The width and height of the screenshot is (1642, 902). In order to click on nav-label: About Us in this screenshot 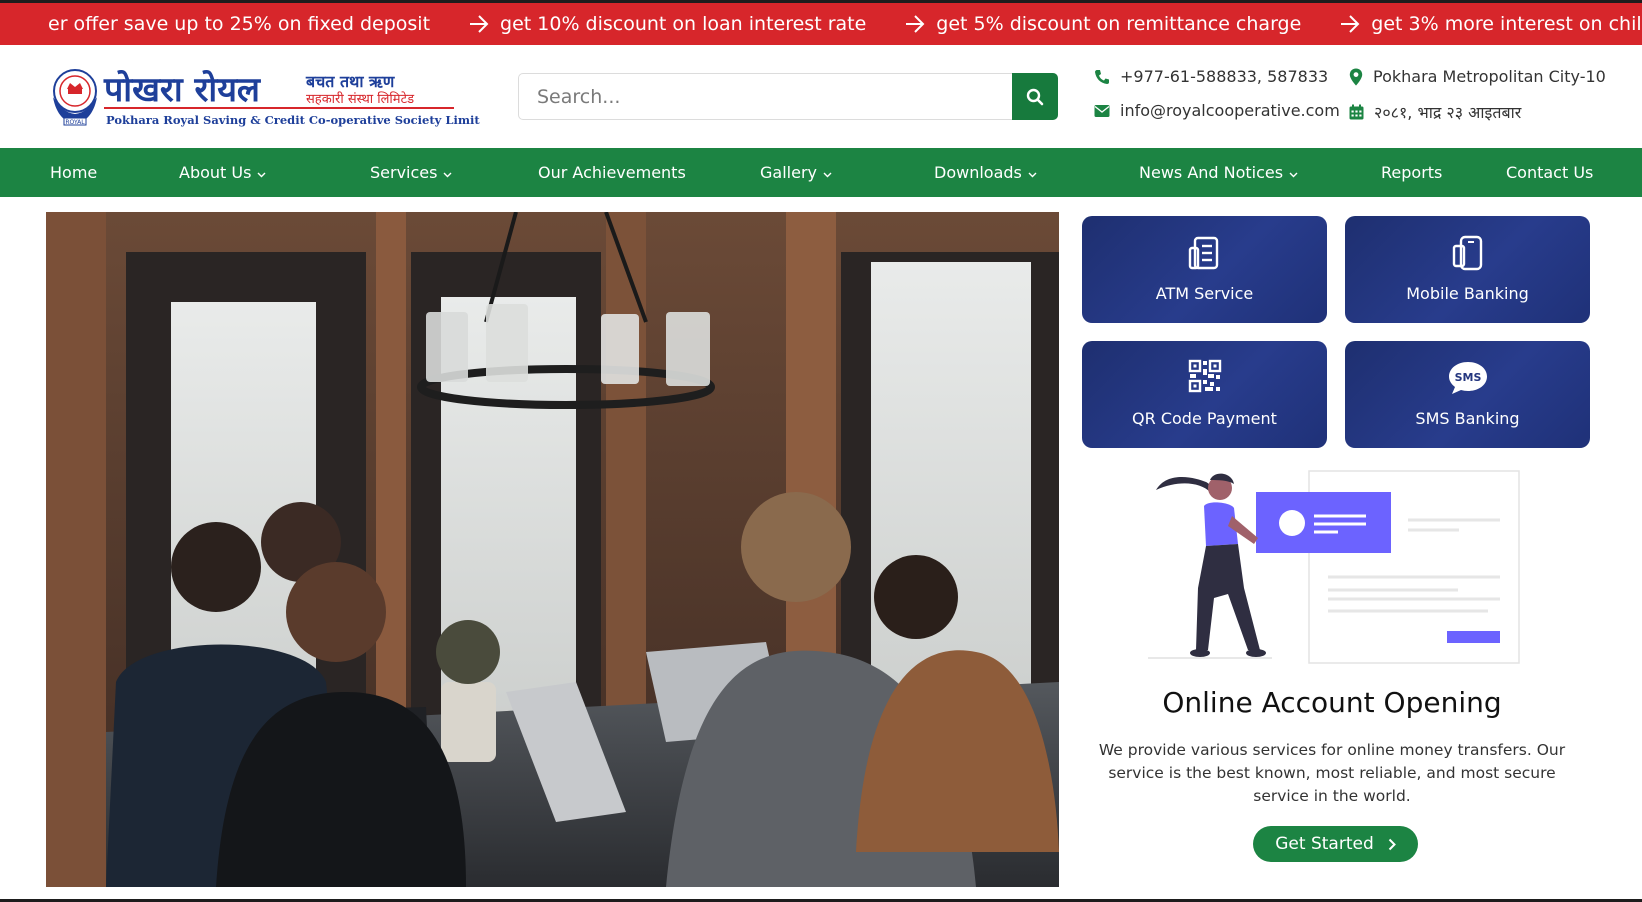, I will do `click(215, 172)`.